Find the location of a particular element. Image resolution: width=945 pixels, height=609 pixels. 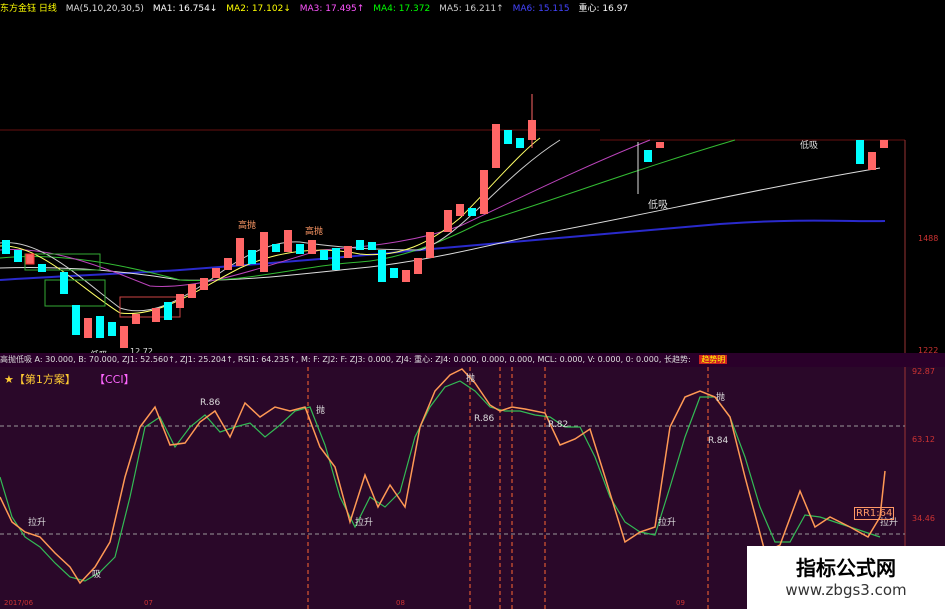

ma5-value: MA5: 16.211↑ is located at coordinates (471, 9).